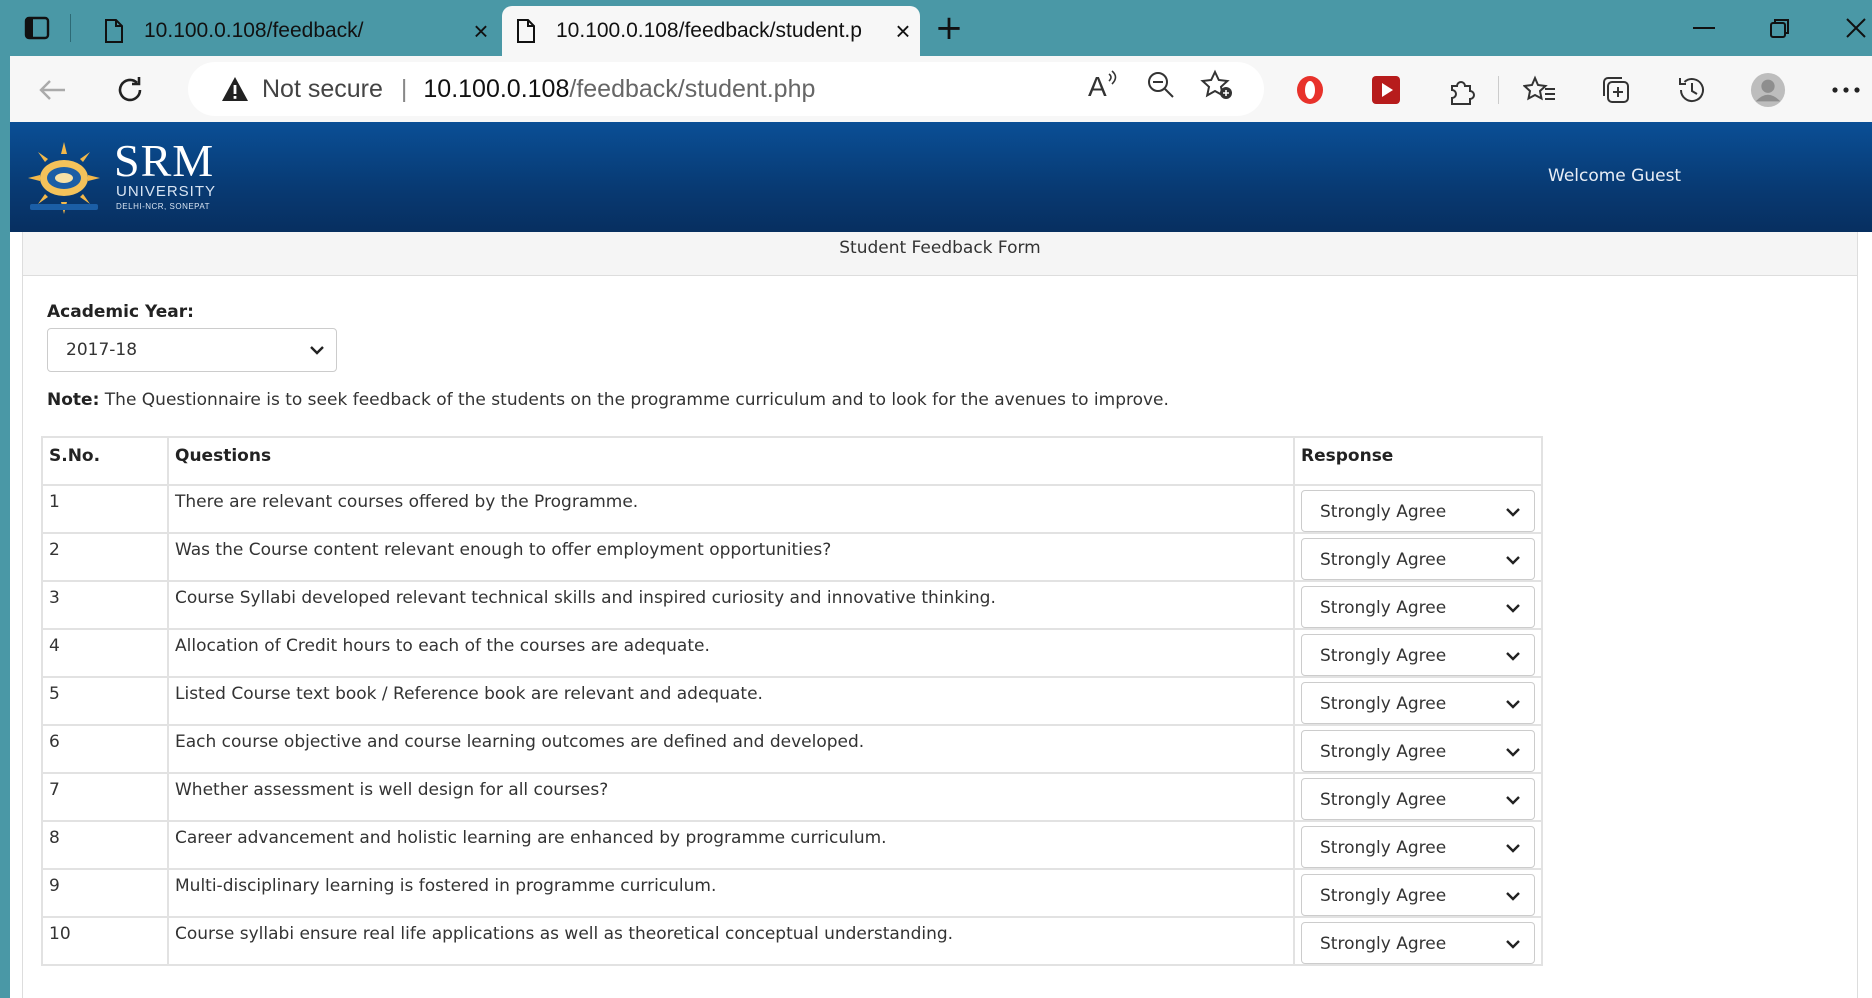 The height and width of the screenshot is (998, 1872). What do you see at coordinates (1692, 90) in the screenshot?
I see `history-icon` at bounding box center [1692, 90].